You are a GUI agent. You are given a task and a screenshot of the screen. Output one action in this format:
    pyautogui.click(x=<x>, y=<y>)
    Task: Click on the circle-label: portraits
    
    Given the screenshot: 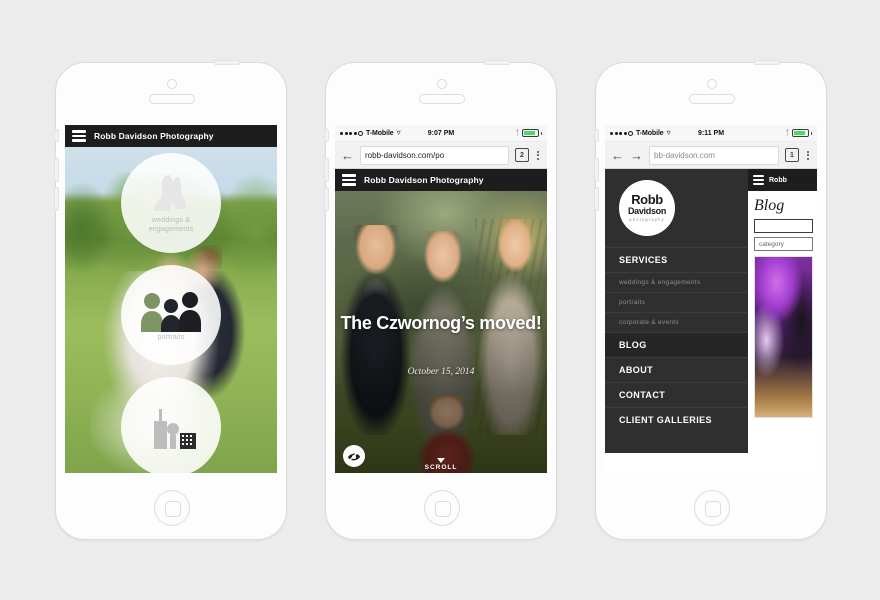 What is the action you would take?
    pyautogui.click(x=171, y=337)
    